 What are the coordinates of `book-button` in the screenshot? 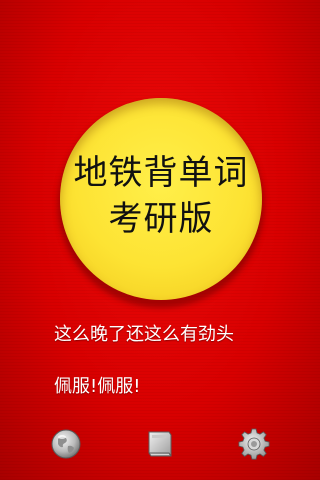 It's located at (160, 444).